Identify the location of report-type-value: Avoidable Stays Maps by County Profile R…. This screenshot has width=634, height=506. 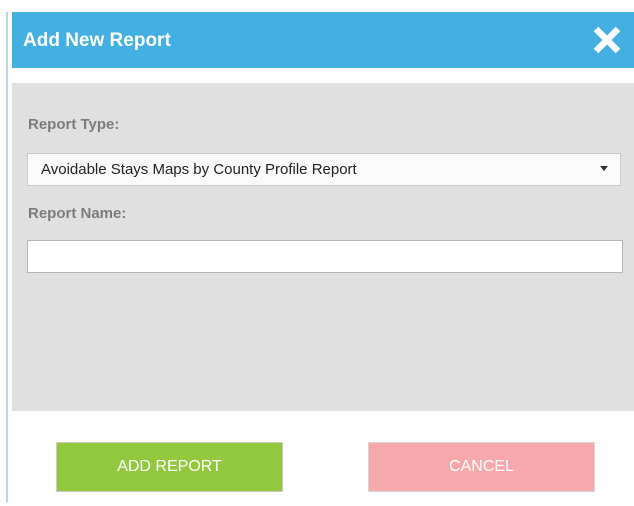
(199, 169).